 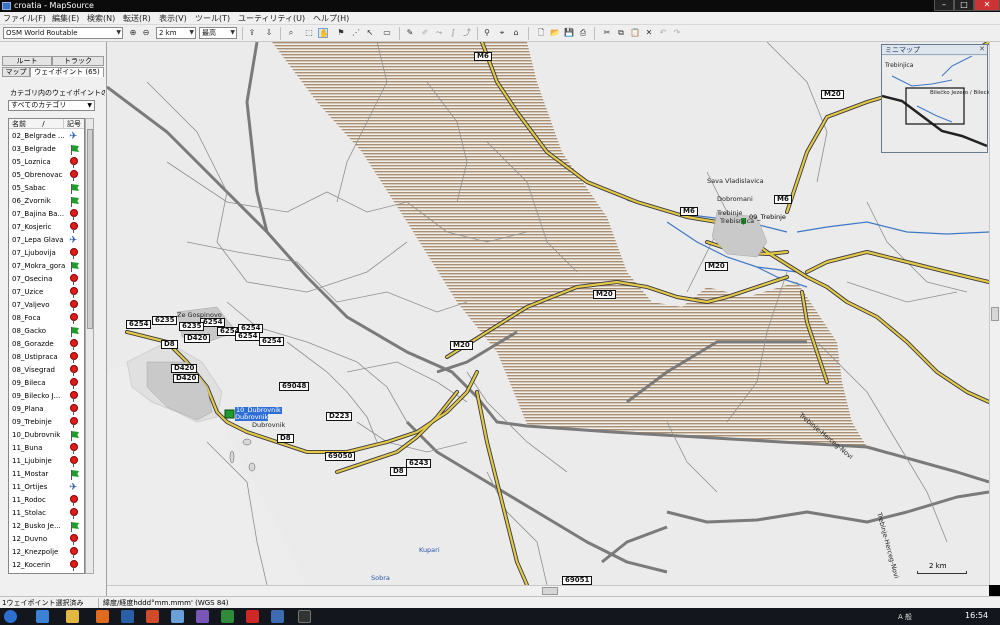 I want to click on receive-from-device-icon: ⇩, so click(x=269, y=33).